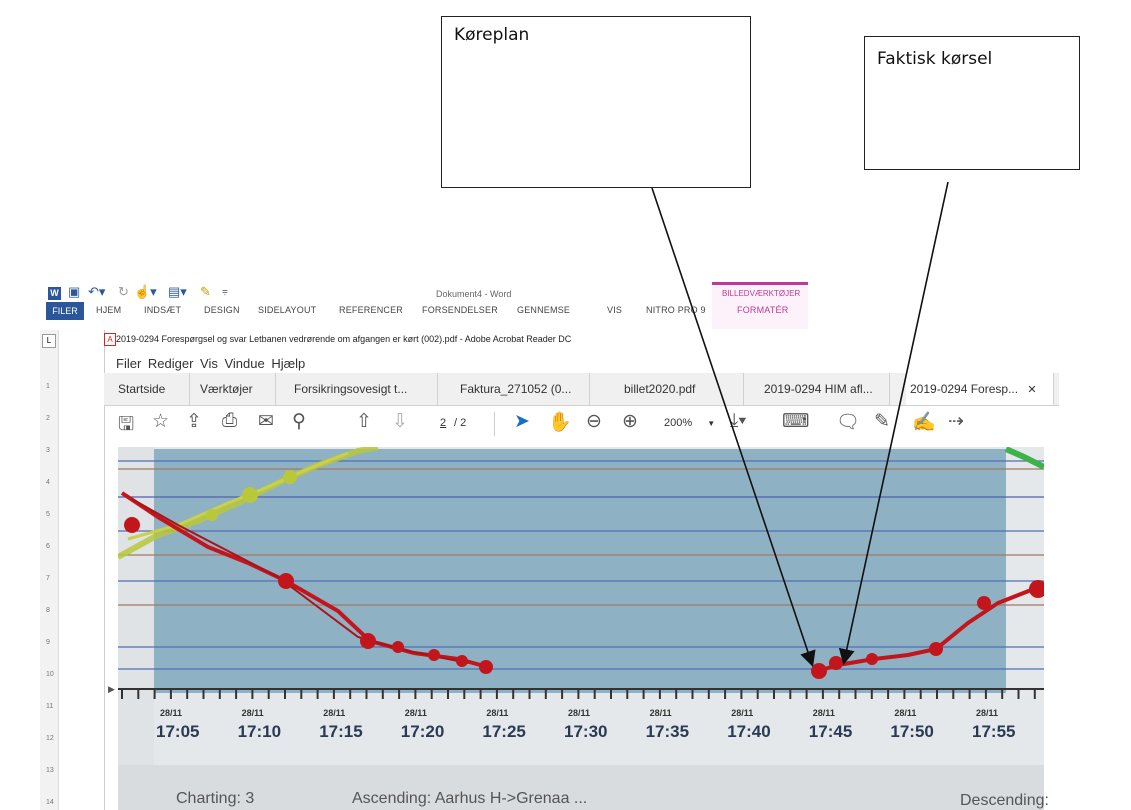 This screenshot has width=1131, height=810. Describe the element at coordinates (733, 427) in the screenshot. I see `arrow-koreplan` at that location.